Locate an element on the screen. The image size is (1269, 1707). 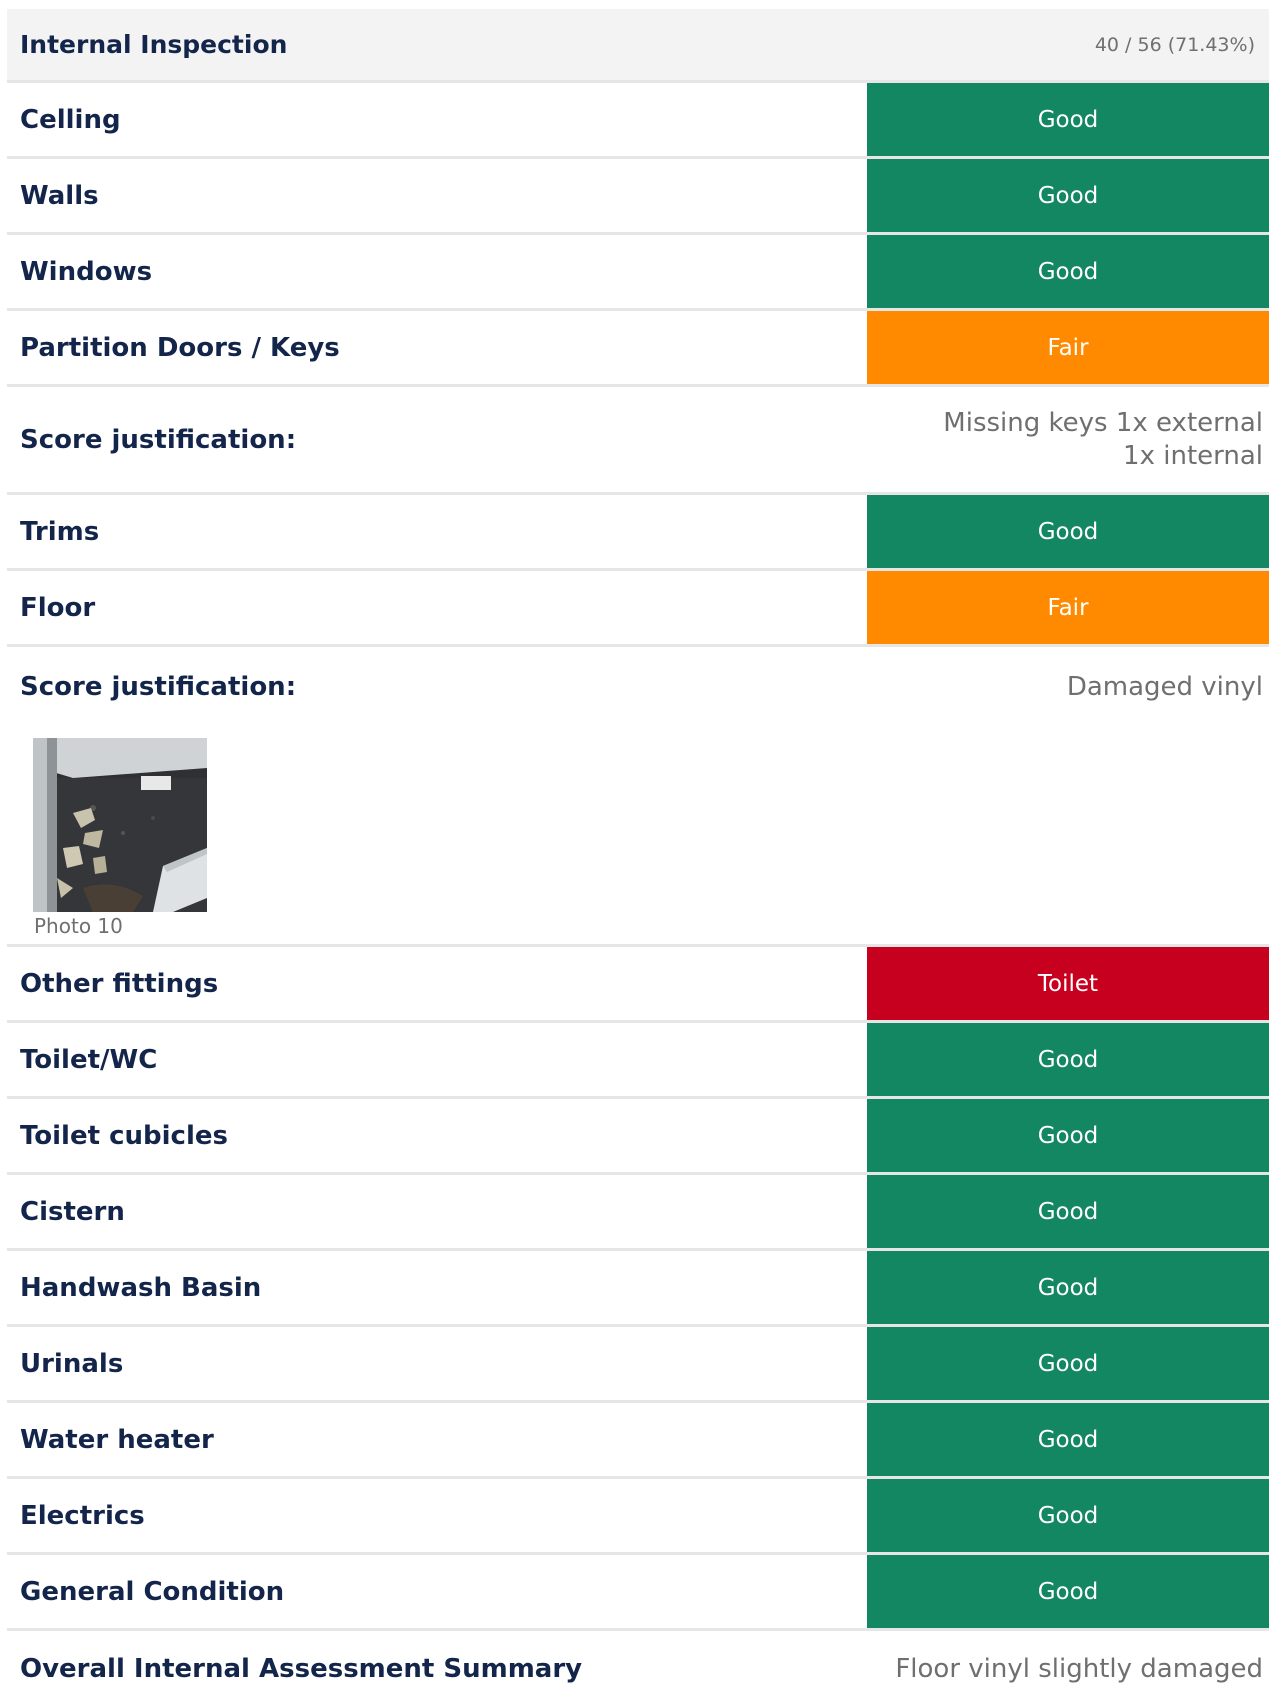
inspection-item-label: Walls is located at coordinates (59, 195).